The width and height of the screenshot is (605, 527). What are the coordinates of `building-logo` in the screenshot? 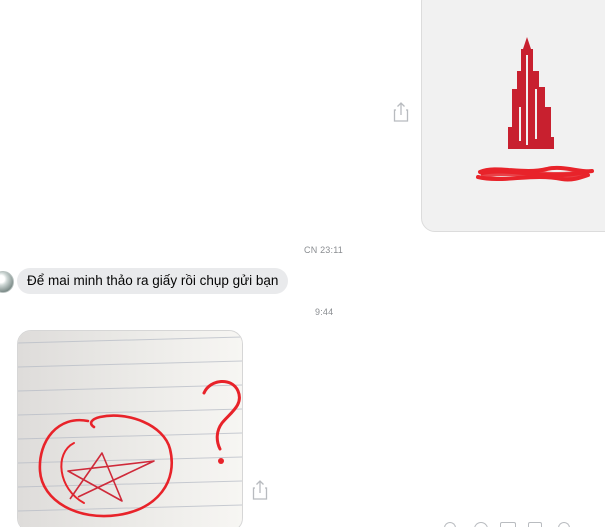 It's located at (535, 109).